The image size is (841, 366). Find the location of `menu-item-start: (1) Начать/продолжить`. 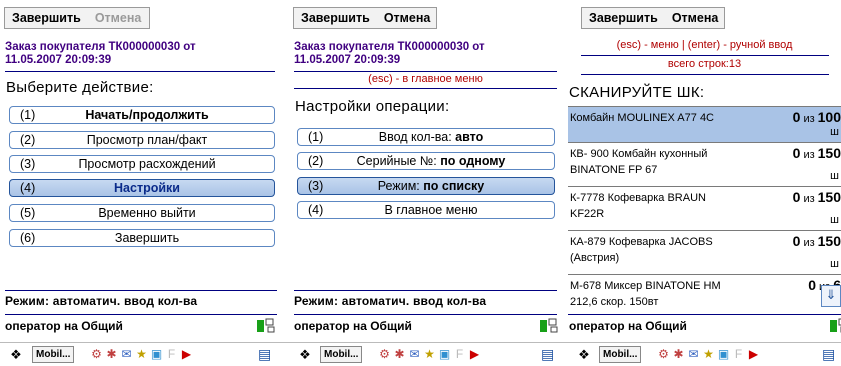

menu-item-start: (1) Начать/продолжить is located at coordinates (142, 115).